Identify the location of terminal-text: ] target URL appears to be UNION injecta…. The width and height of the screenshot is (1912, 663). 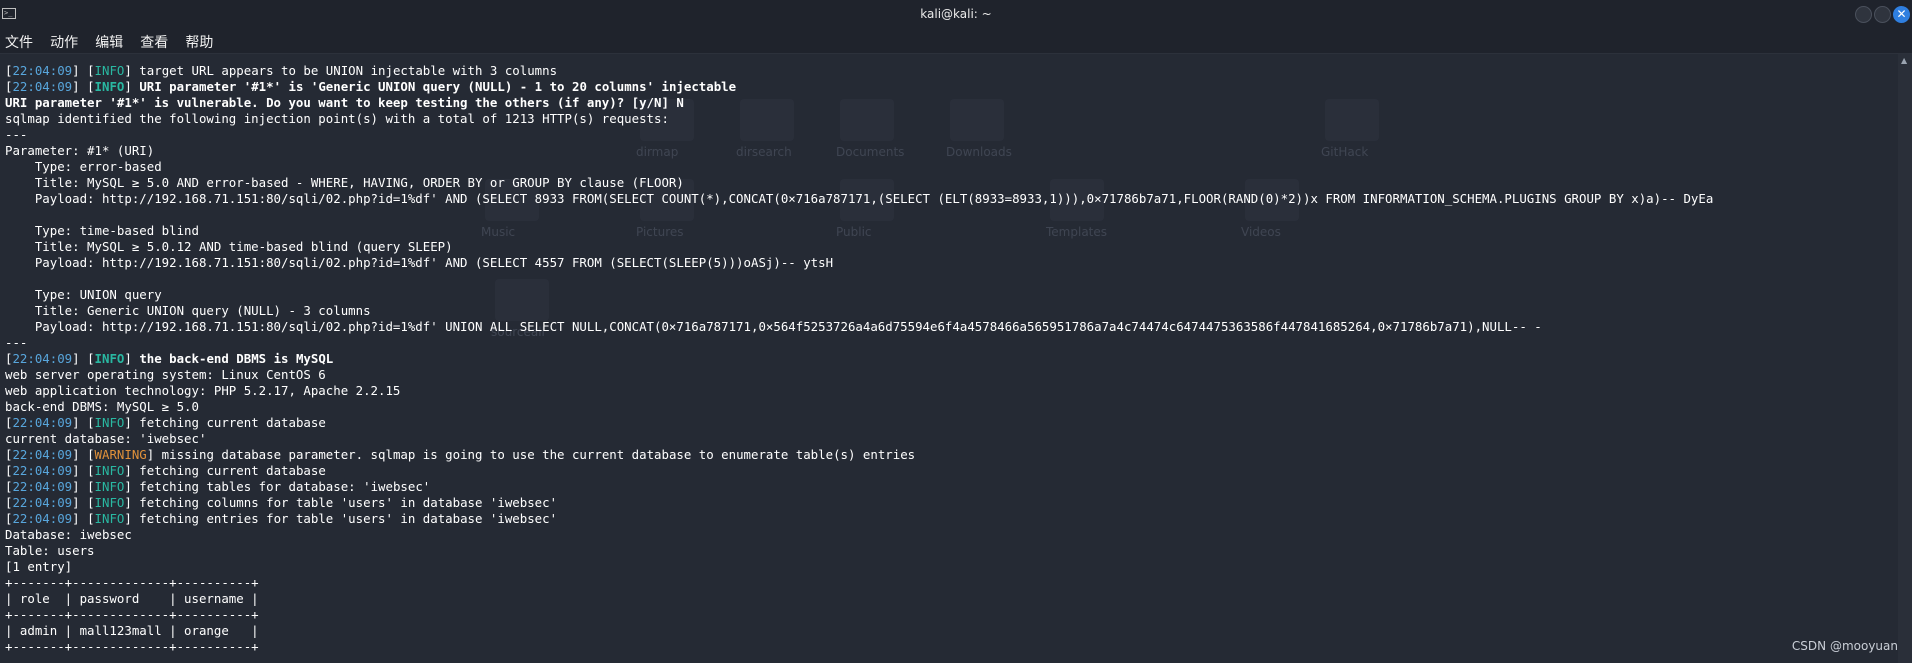
(341, 70).